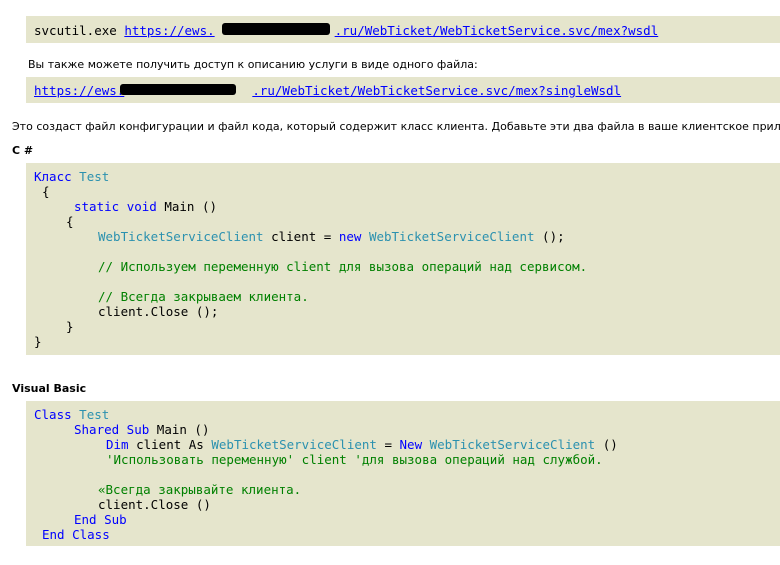 The image size is (780, 565). Describe the element at coordinates (200, 489) in the screenshot. I see `vb-comment-close: «Всегда закрывайте клиента.` at that location.